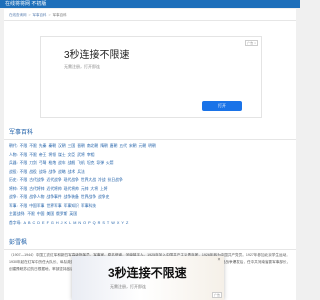 The height and width of the screenshot is (300, 320). I want to click on category-link: 三国, so click(72, 146).